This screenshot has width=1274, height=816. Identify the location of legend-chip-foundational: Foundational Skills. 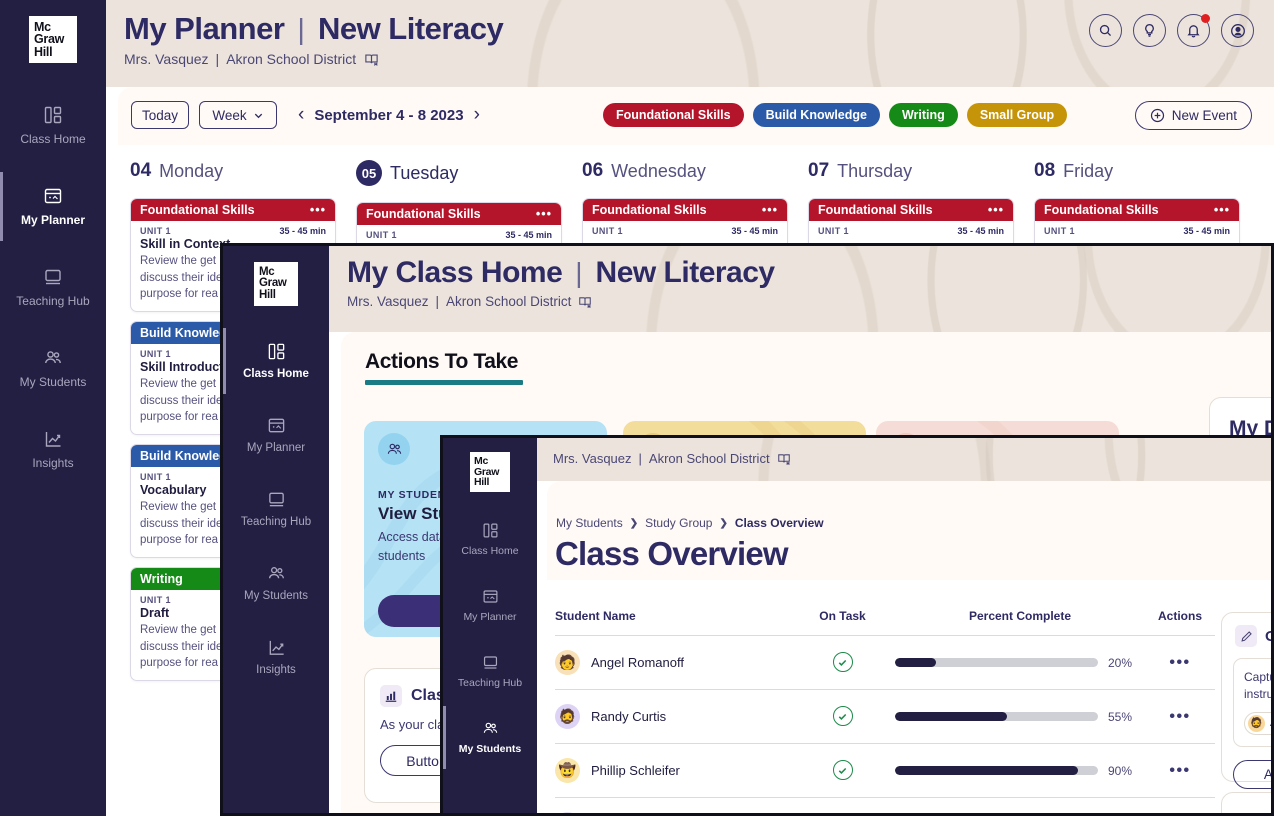
(673, 115).